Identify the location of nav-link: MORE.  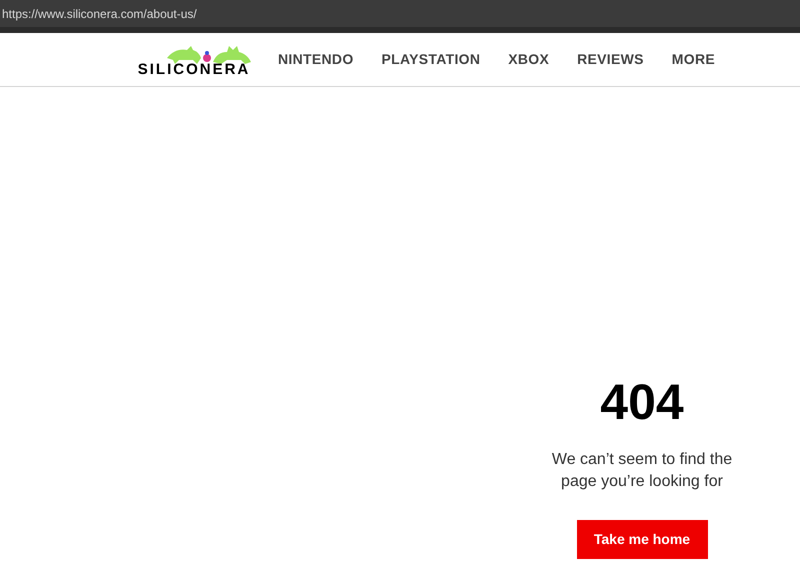
(693, 59).